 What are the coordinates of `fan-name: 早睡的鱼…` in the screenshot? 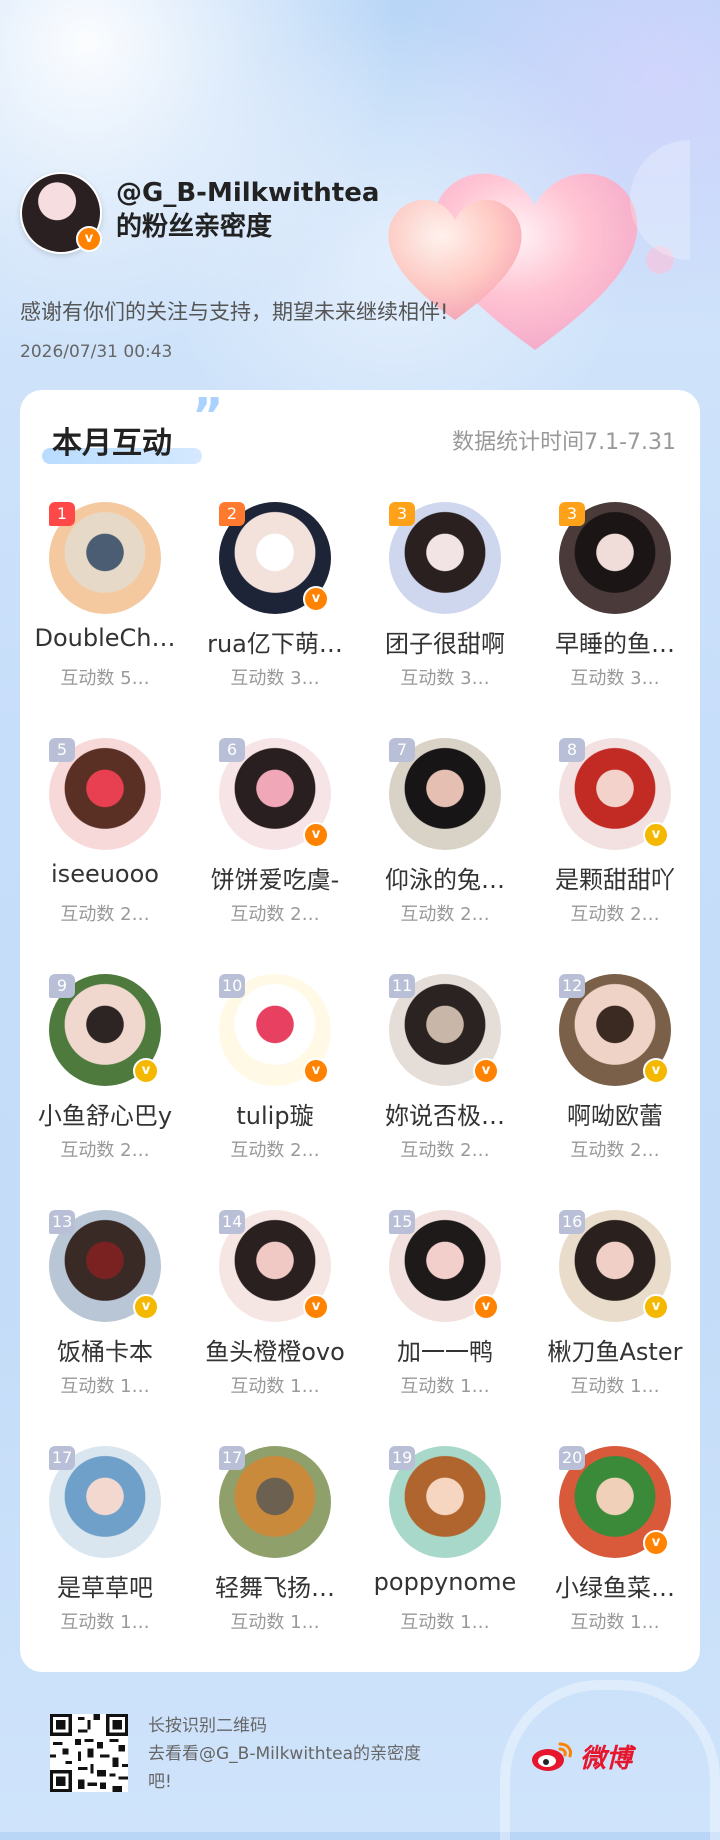 It's located at (615, 641).